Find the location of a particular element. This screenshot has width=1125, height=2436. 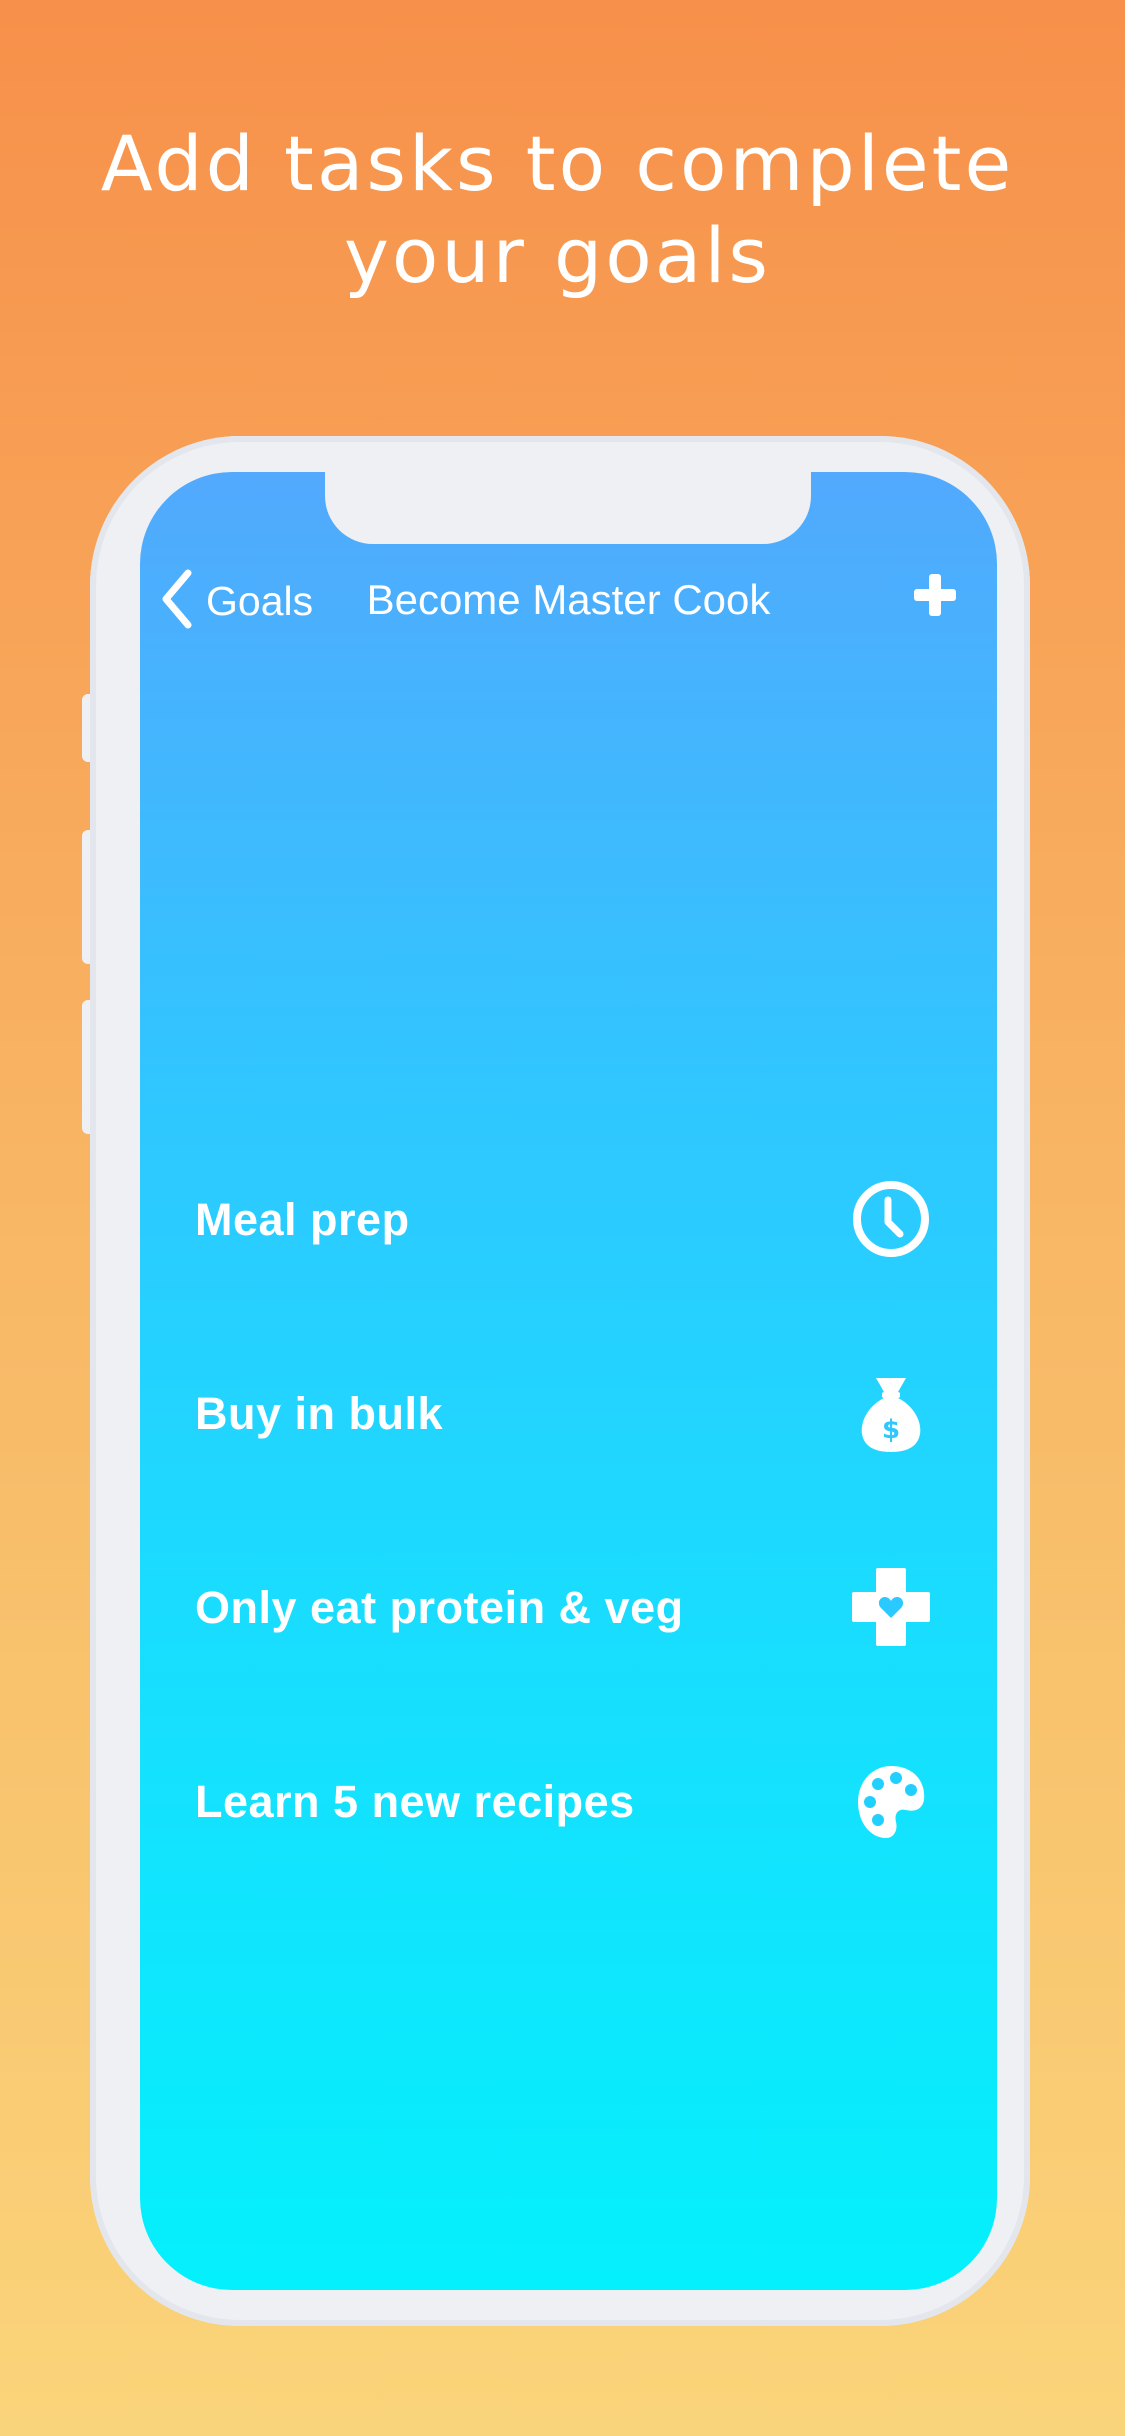

task-row-protein-veg: Only eat protein & veg is located at coordinates (568, 1607).